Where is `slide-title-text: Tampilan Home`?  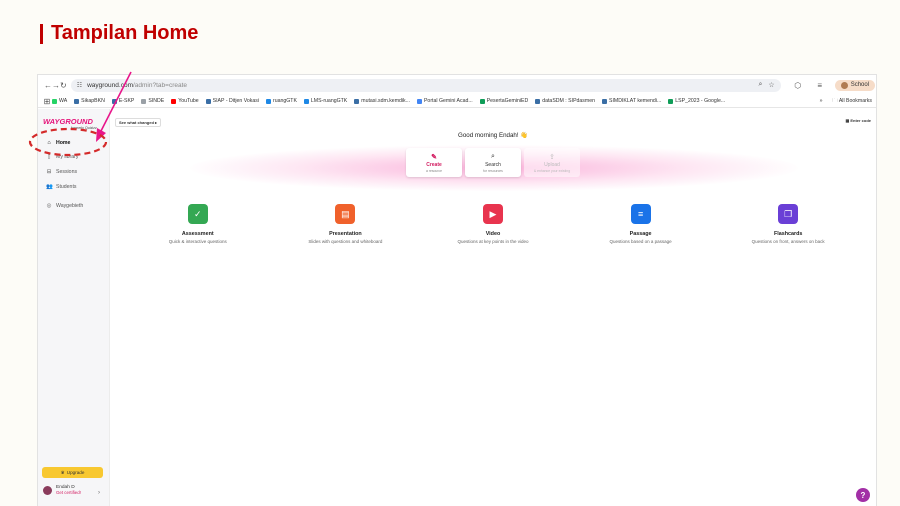
slide-title-text: Tampilan Home is located at coordinates (125, 33).